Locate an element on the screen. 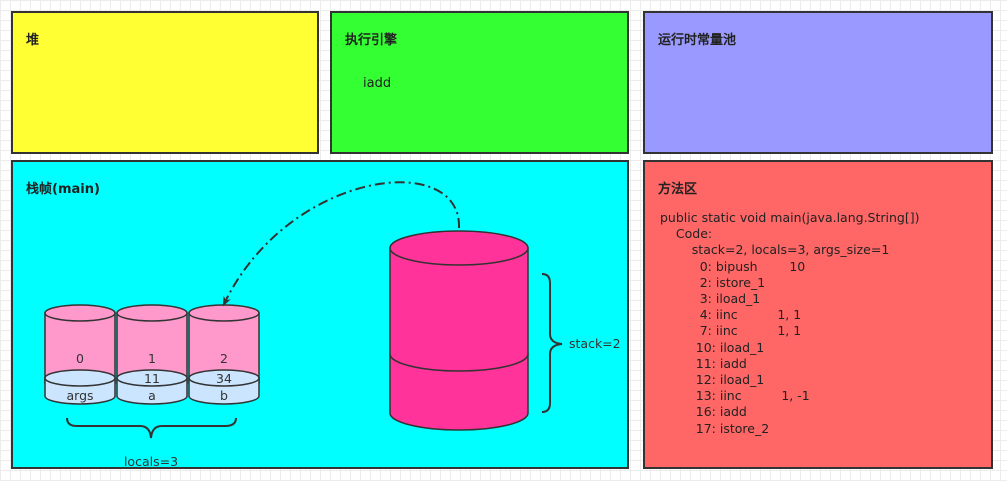 The image size is (1007, 481). local-slot-0-index: 0 is located at coordinates (80, 358).